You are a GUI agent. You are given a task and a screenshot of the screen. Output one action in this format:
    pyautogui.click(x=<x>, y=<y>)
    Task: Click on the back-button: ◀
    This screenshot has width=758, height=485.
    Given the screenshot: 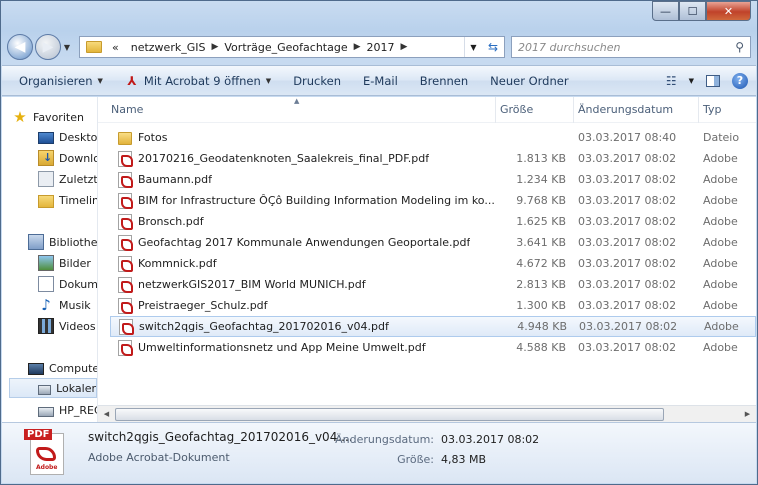 What is the action you would take?
    pyautogui.click(x=20, y=47)
    